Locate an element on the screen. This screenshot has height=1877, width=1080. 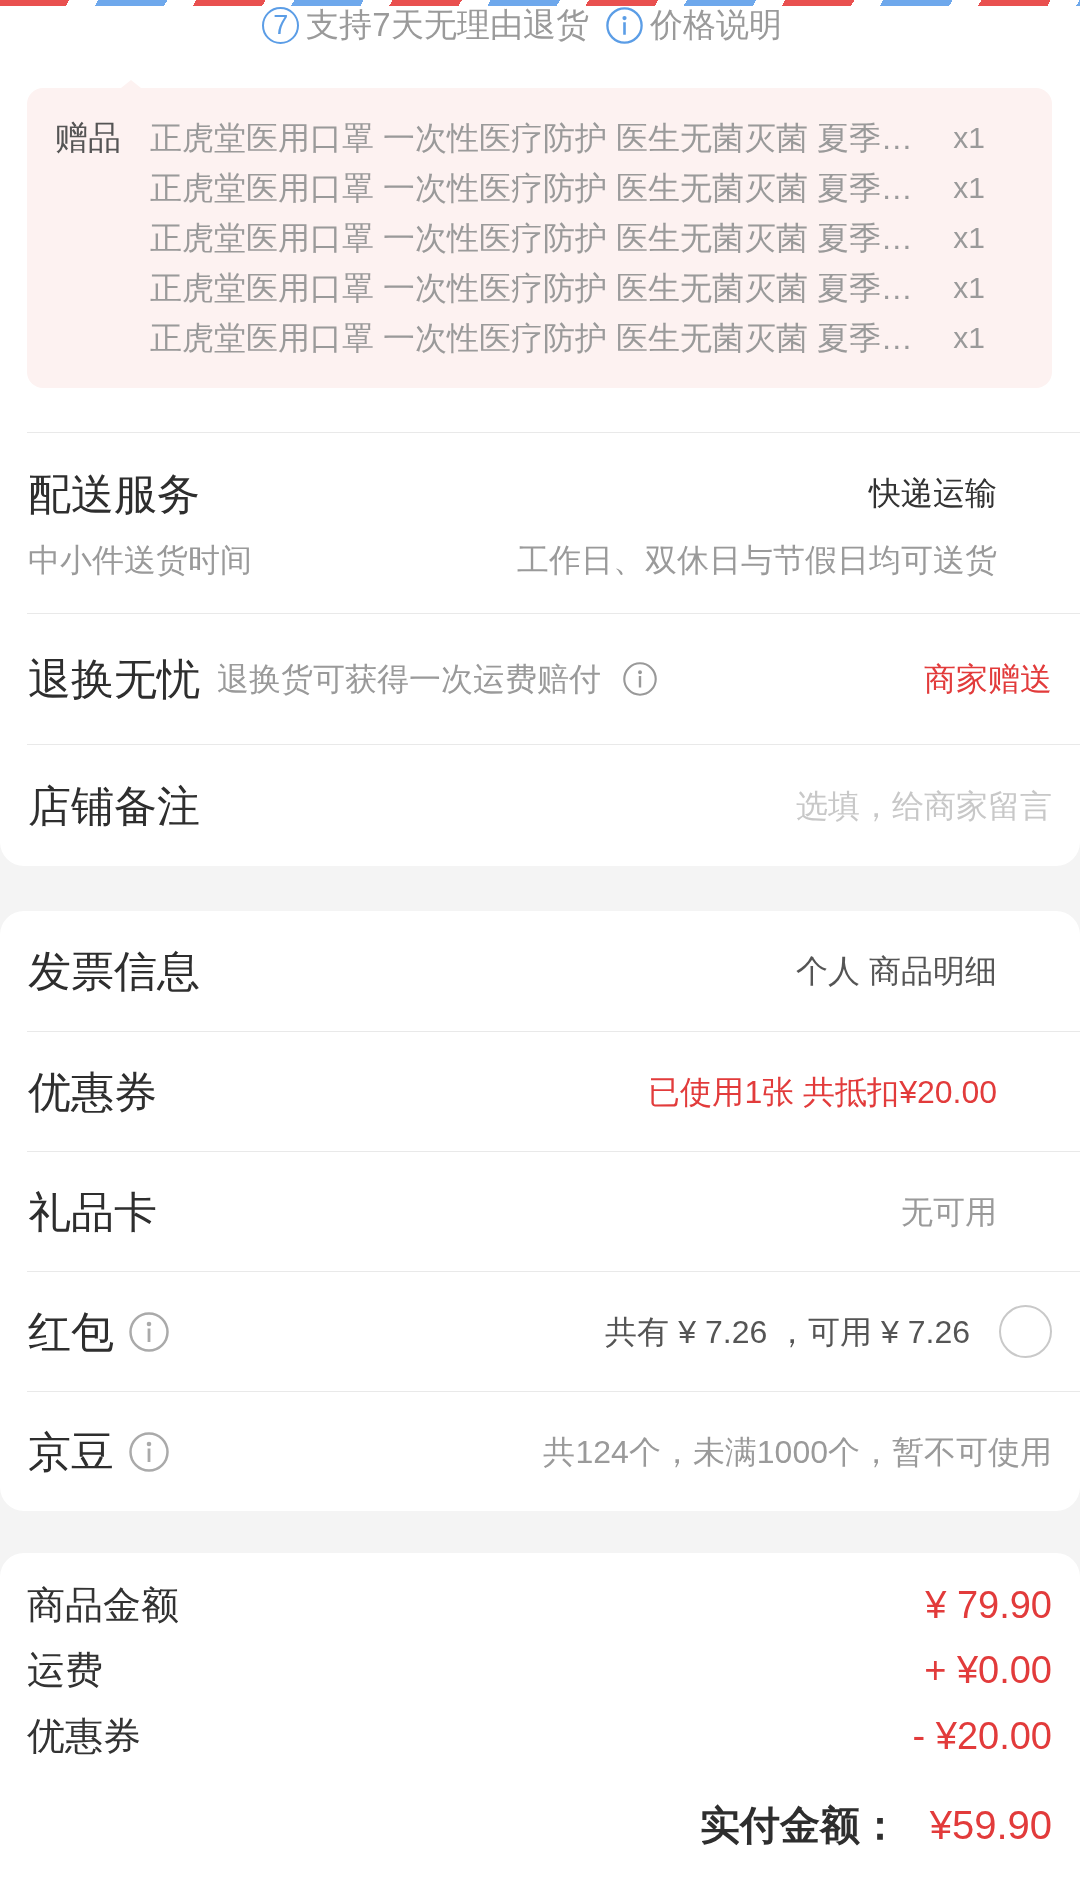
row-title: 店铺备注 is located at coordinates (114, 806).